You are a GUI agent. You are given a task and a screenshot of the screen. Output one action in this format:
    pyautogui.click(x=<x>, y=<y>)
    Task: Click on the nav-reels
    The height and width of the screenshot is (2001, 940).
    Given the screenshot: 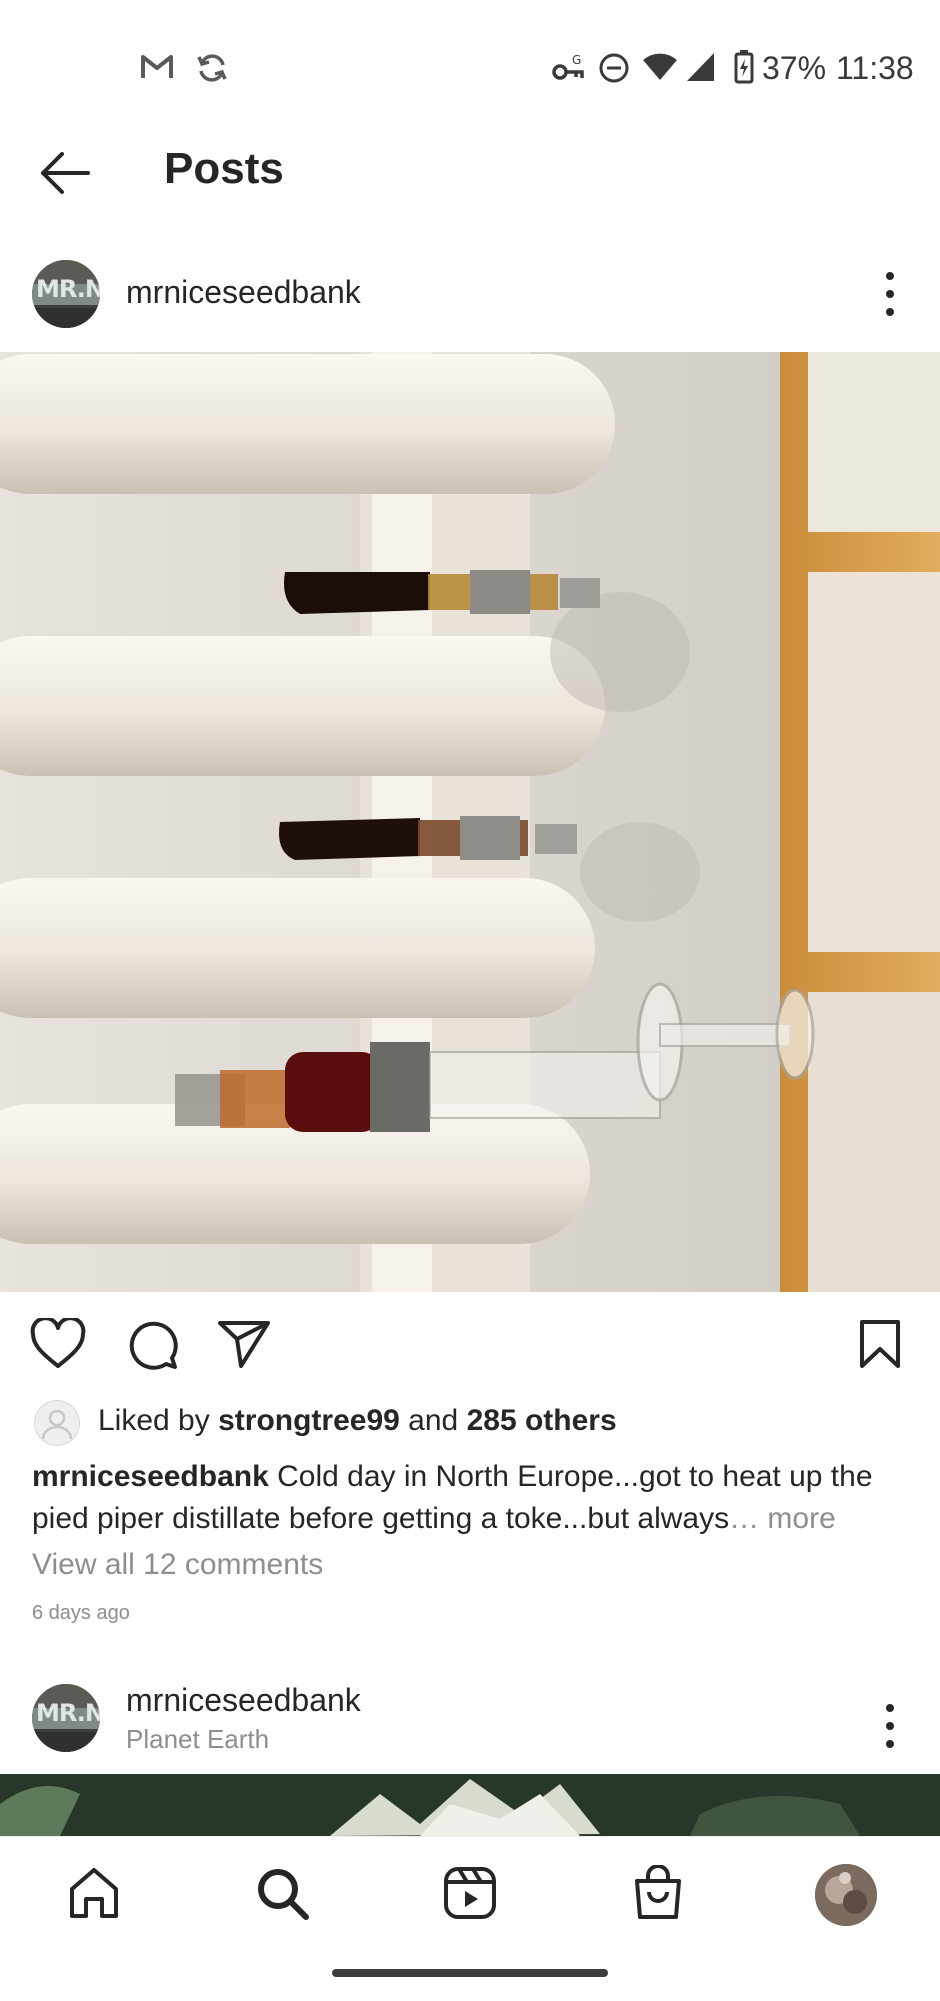 What is the action you would take?
    pyautogui.click(x=470, y=1895)
    